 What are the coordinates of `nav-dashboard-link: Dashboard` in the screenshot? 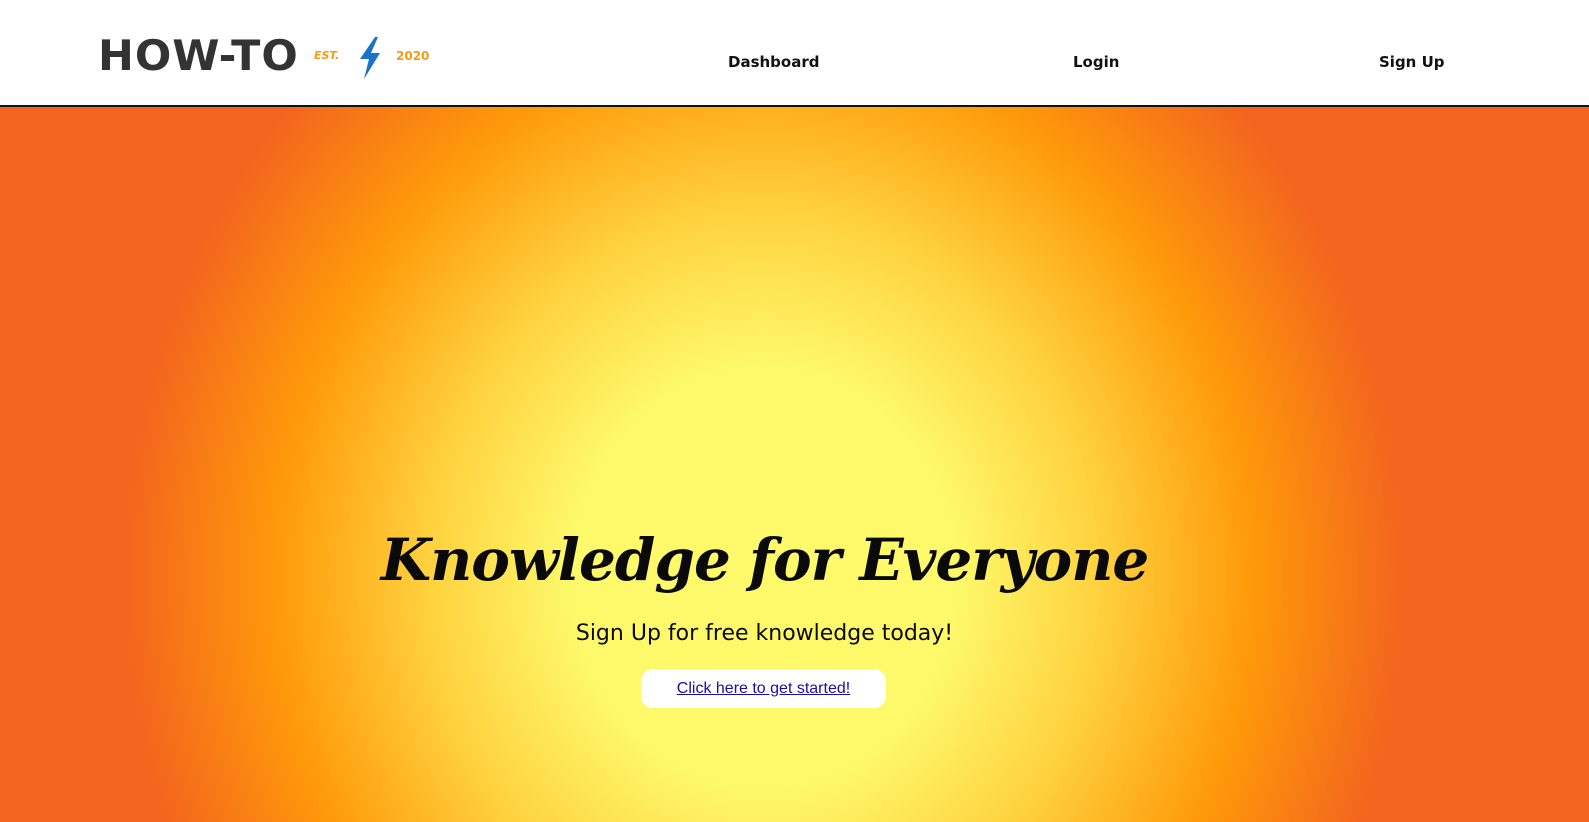 It's located at (773, 62).